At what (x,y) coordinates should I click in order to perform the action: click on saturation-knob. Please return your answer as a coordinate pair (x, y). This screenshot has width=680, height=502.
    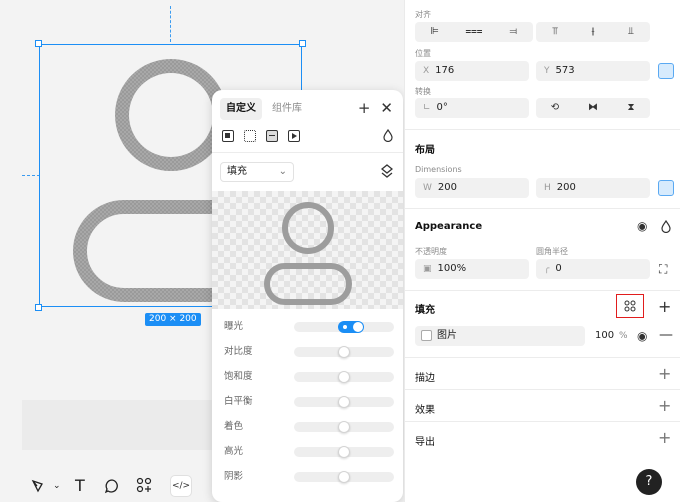
    Looking at the image, I should click on (344, 377).